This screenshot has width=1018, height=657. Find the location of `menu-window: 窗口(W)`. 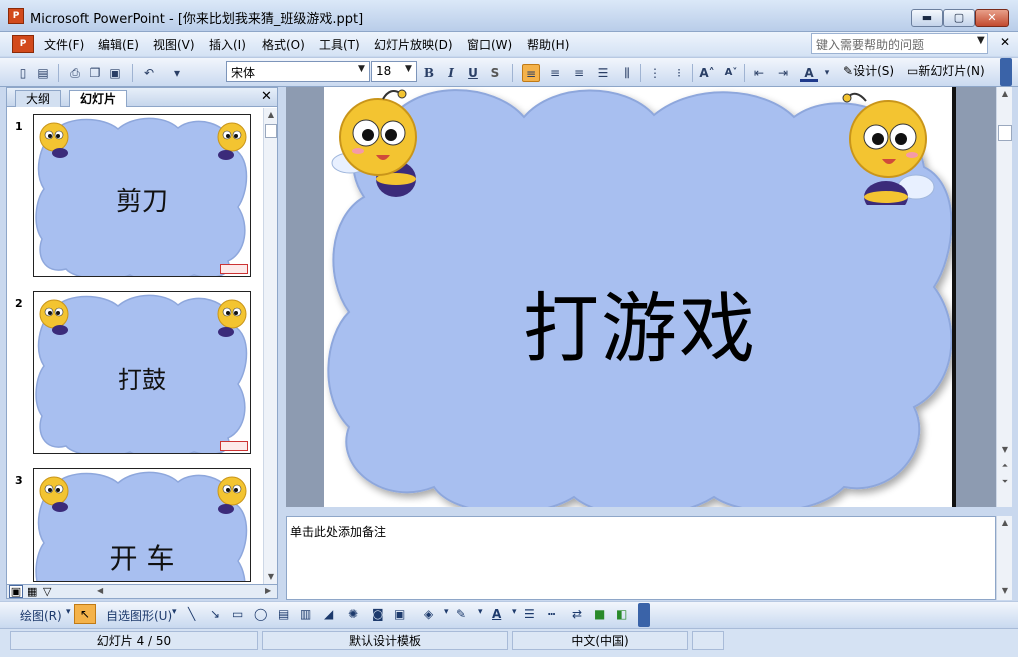

menu-window: 窗口(W) is located at coordinates (489, 44).